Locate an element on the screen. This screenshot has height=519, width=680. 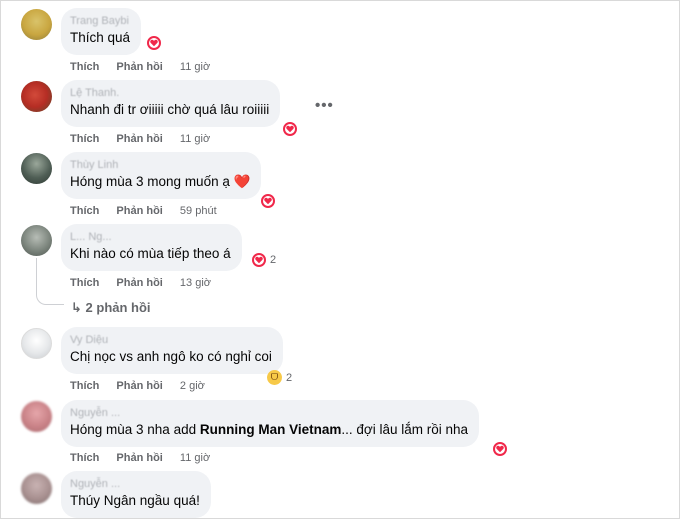
comment-author: Vy Diệu is located at coordinates (171, 340).